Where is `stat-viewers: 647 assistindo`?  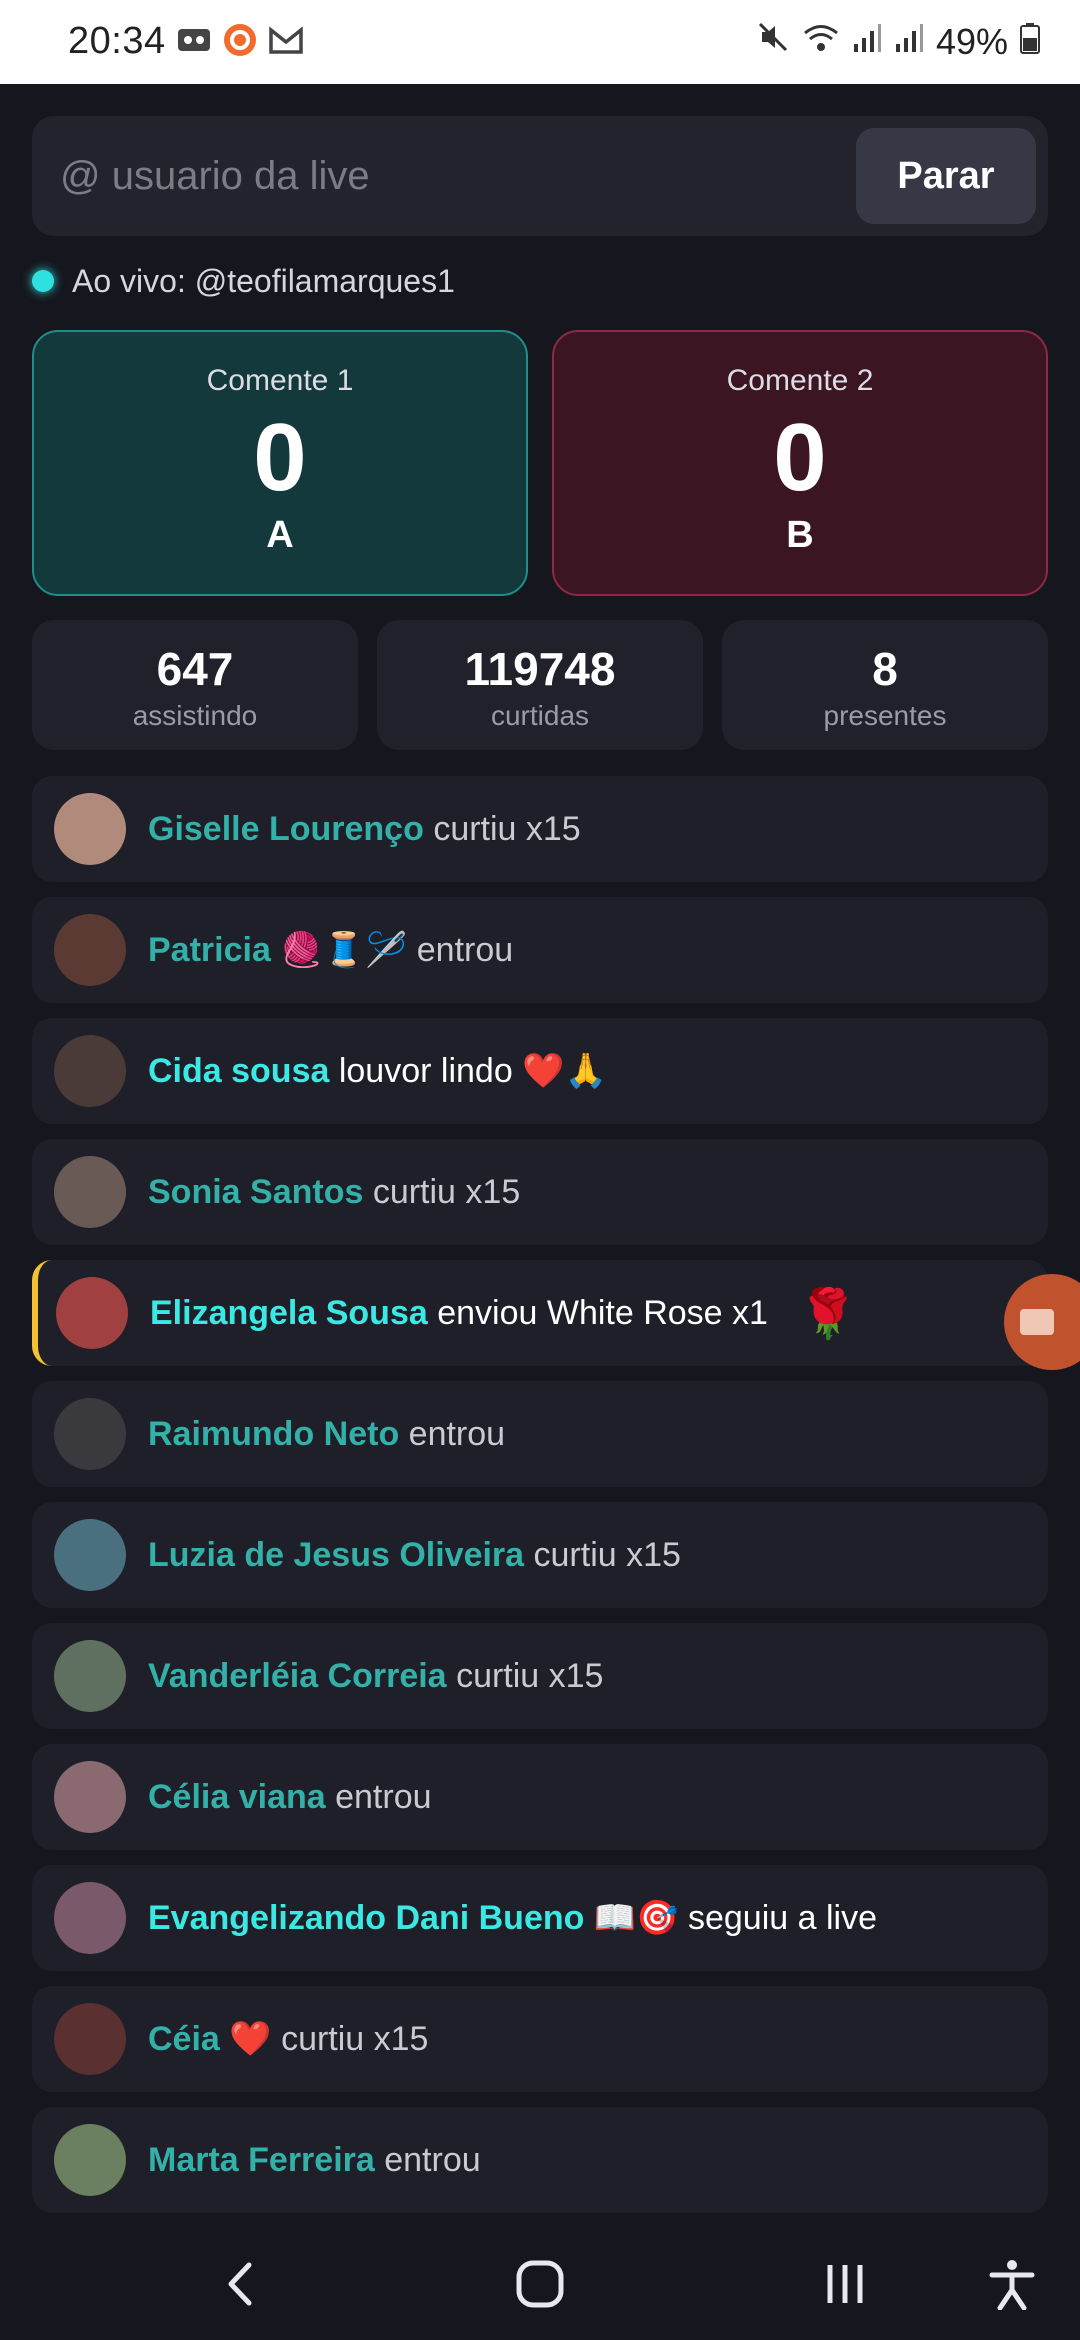 stat-viewers: 647 assistindo is located at coordinates (195, 685).